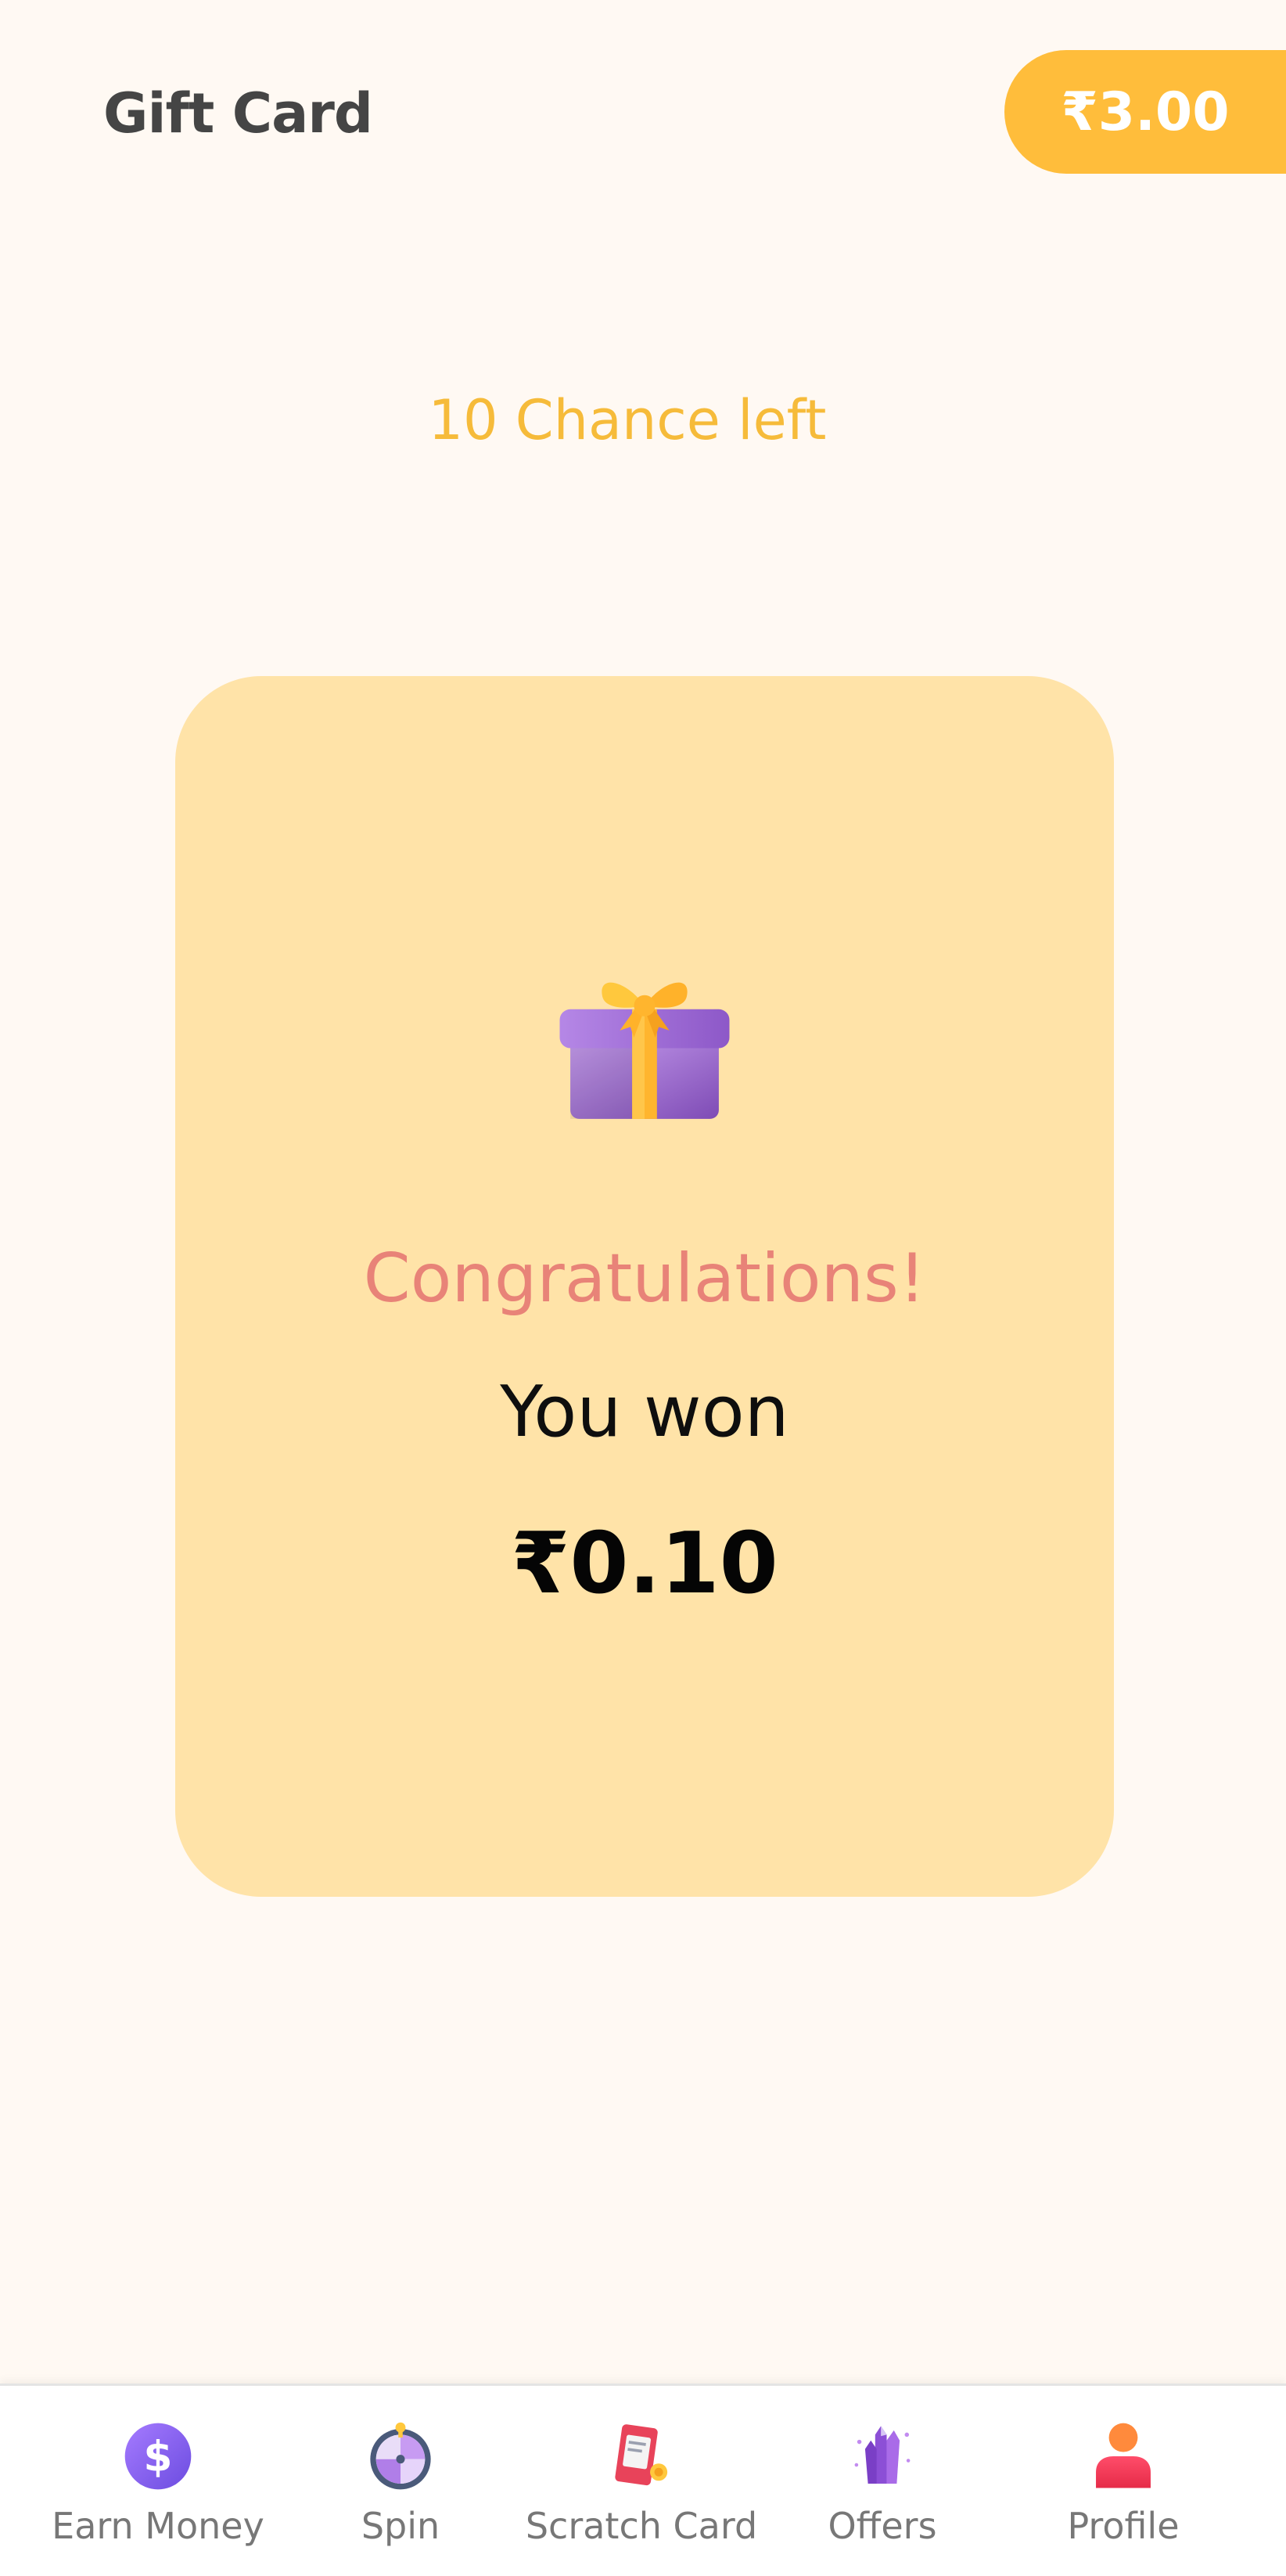  What do you see at coordinates (1123, 2526) in the screenshot?
I see `nav-label-profile: Profile` at bounding box center [1123, 2526].